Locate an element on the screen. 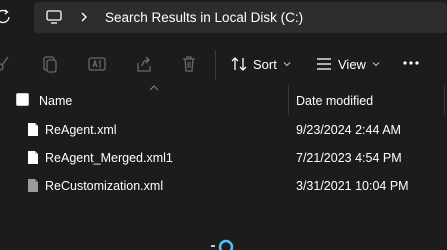  sort-button: Sort is located at coordinates (261, 64).